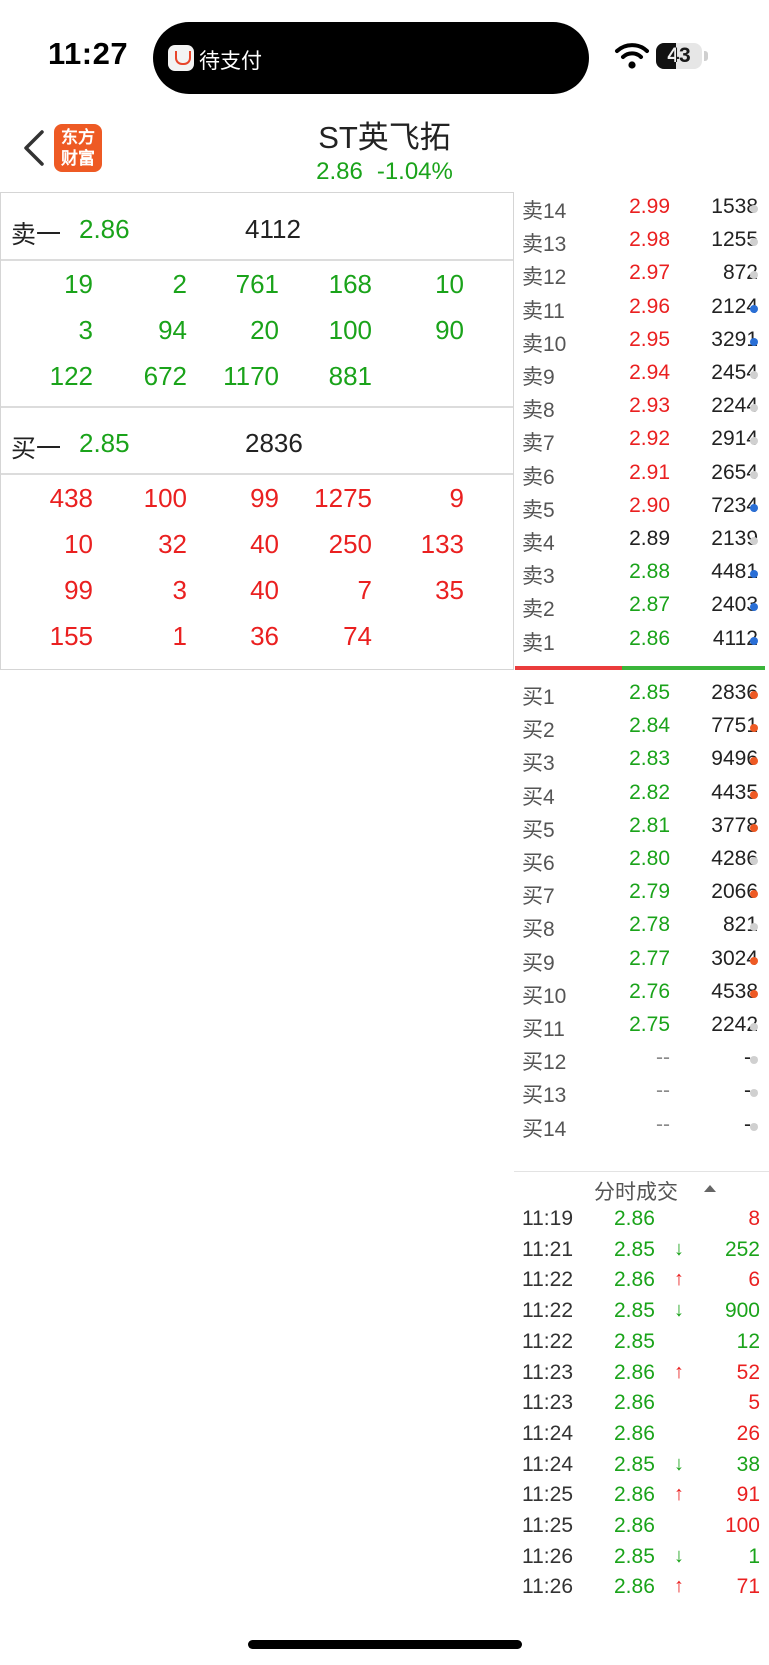  Describe the element at coordinates (371, 58) in the screenshot. I see `dynamic-island: 待支付` at that location.